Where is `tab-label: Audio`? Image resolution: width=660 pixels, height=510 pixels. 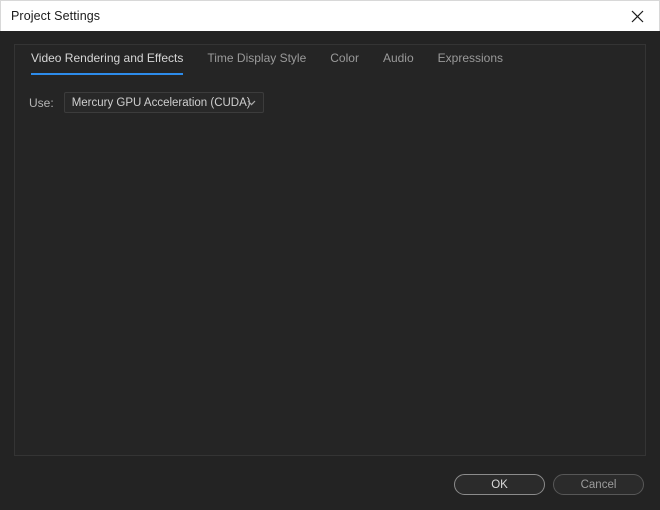
tab-label: Audio is located at coordinates (398, 58).